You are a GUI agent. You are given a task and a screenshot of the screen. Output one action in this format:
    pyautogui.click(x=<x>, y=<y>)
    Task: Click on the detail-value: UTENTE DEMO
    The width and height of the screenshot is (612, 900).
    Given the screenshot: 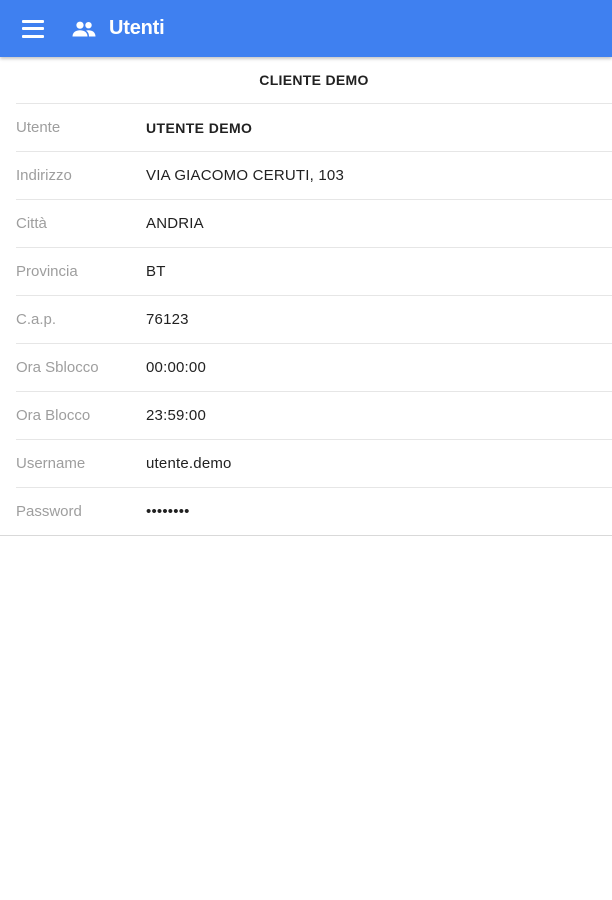 What is the action you would take?
    pyautogui.click(x=199, y=127)
    